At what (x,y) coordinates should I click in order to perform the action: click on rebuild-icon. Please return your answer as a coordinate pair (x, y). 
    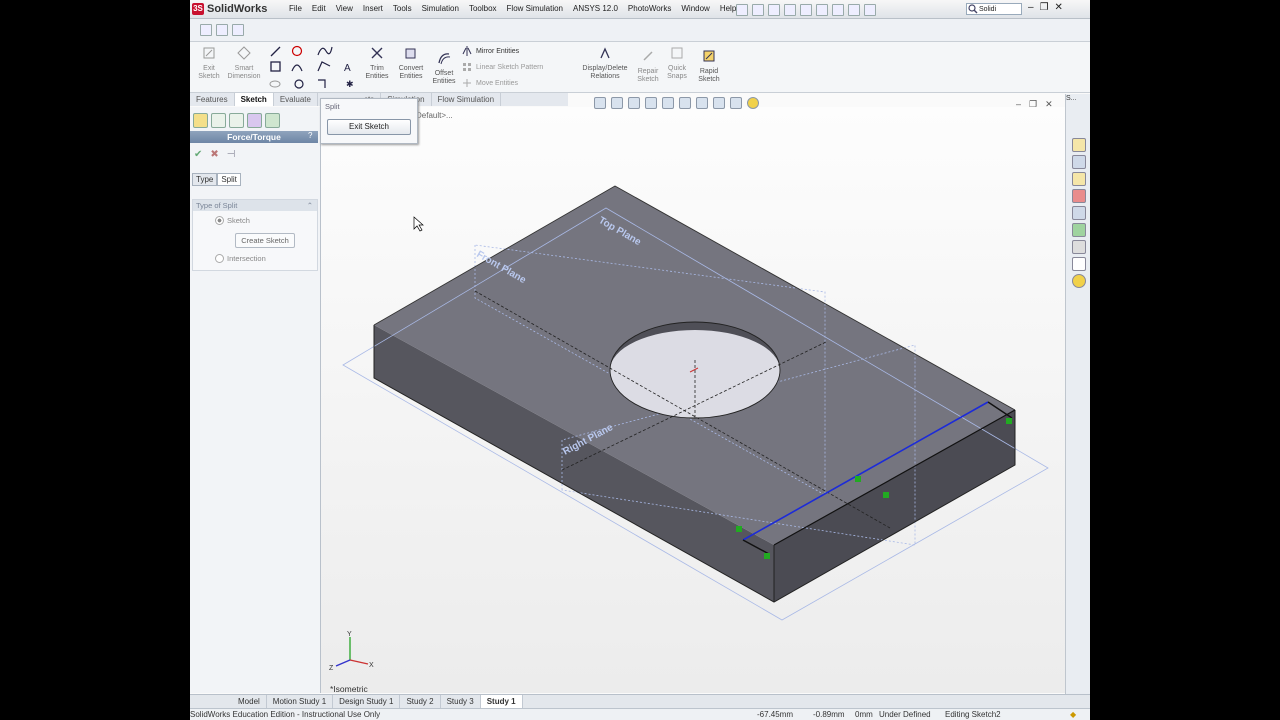
    Looking at the image, I should click on (838, 10).